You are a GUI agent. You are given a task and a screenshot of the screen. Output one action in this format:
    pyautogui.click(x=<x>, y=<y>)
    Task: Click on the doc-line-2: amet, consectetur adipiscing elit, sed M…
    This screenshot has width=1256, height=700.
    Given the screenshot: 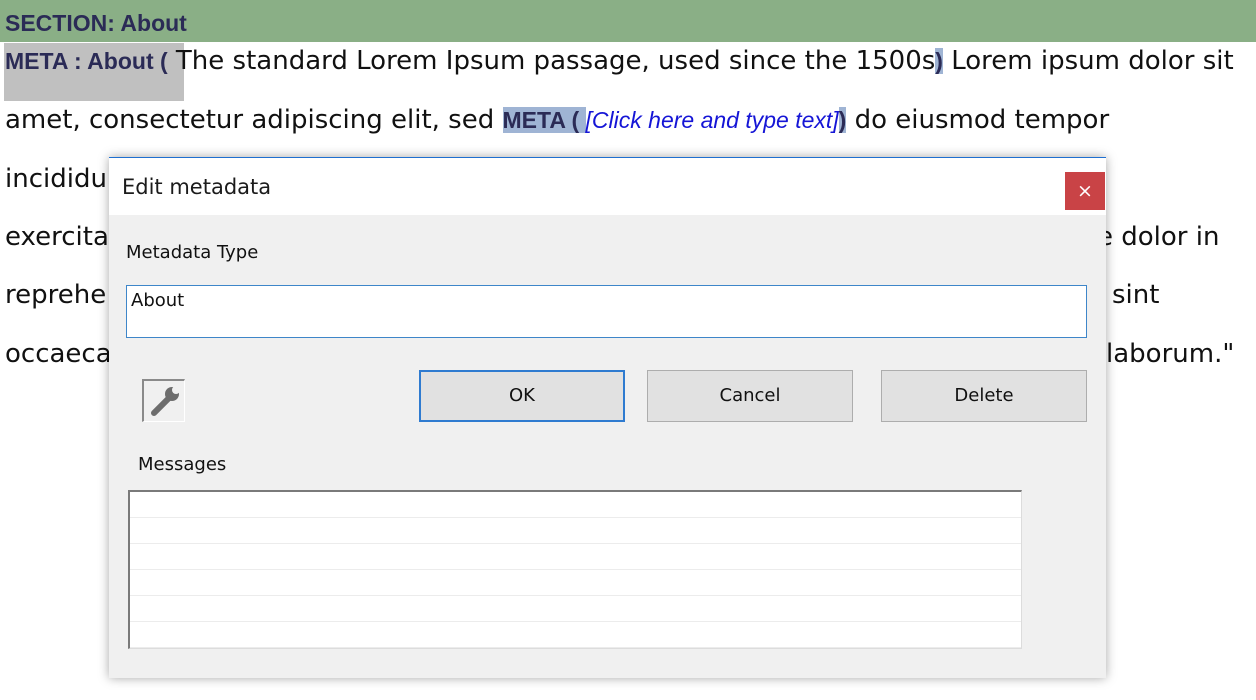 What is the action you would take?
    pyautogui.click(x=557, y=120)
    